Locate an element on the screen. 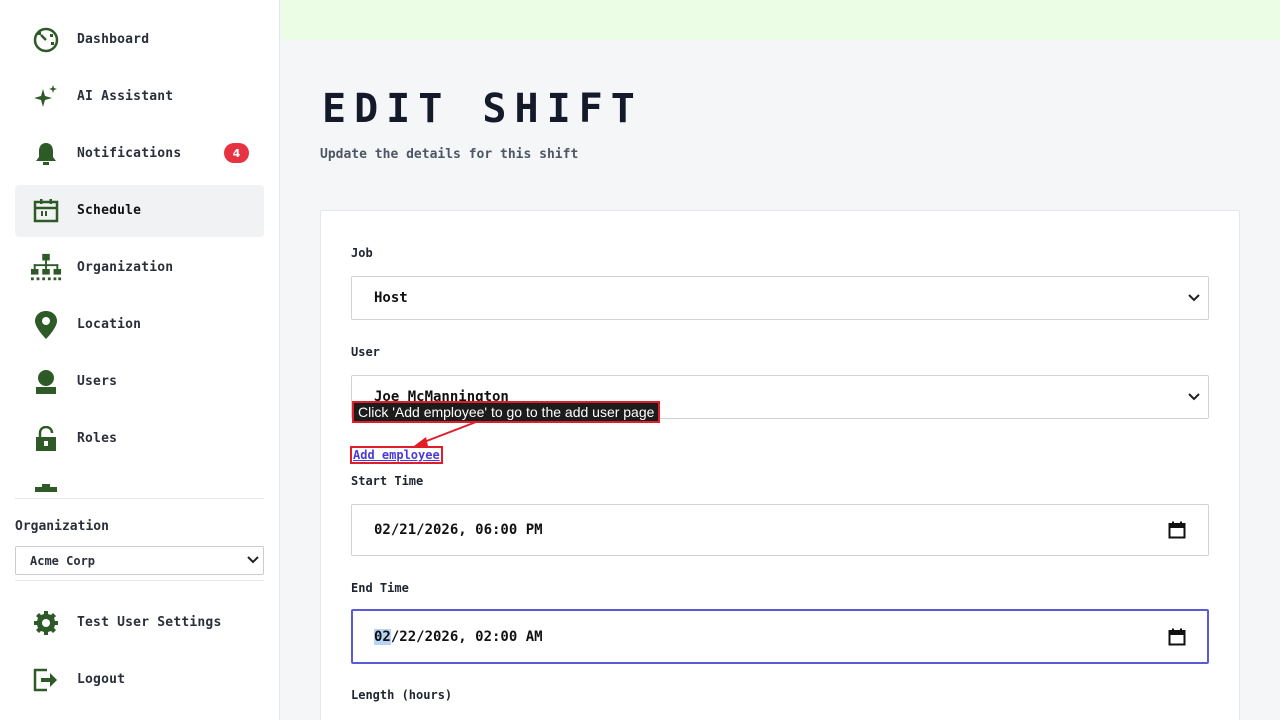 The width and height of the screenshot is (1280, 720). job-label: Job is located at coordinates (362, 253).